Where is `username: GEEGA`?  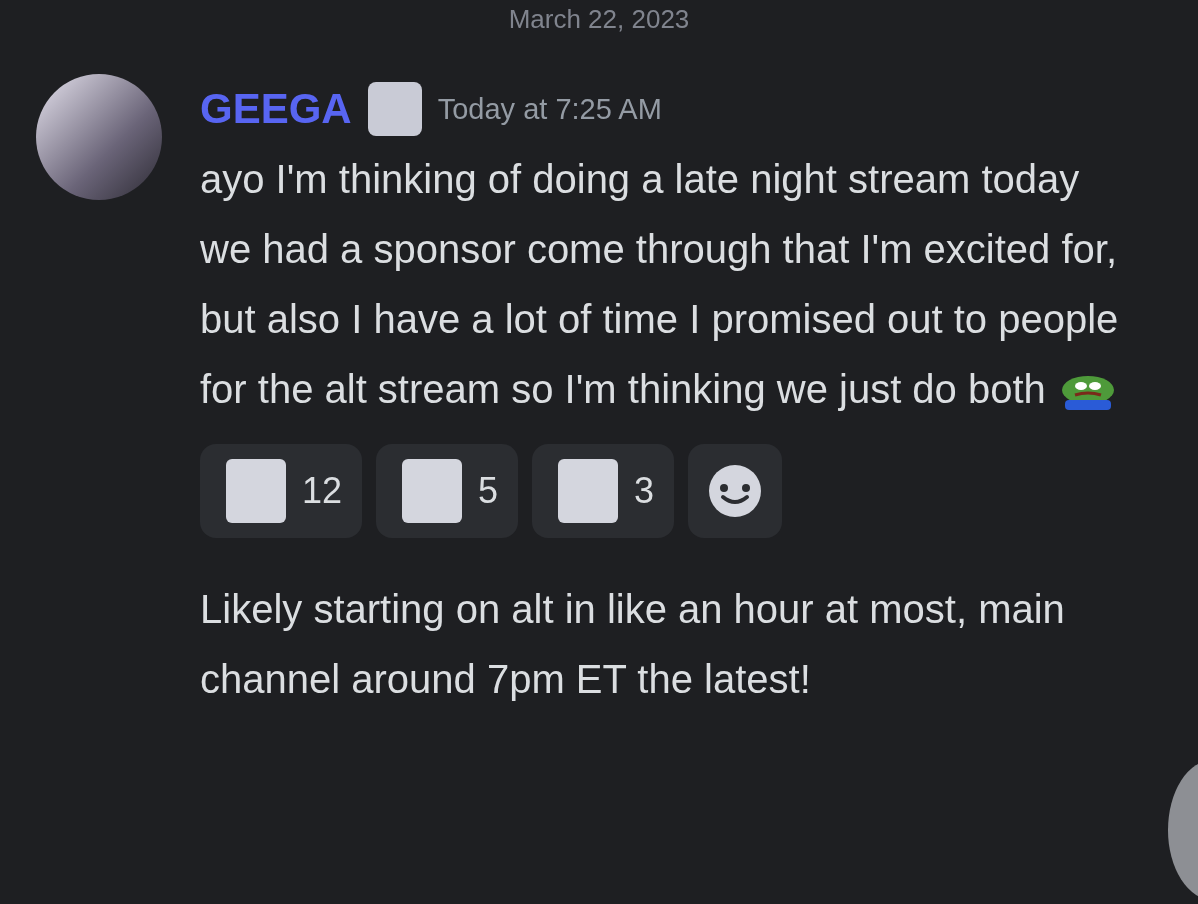 username: GEEGA is located at coordinates (276, 109).